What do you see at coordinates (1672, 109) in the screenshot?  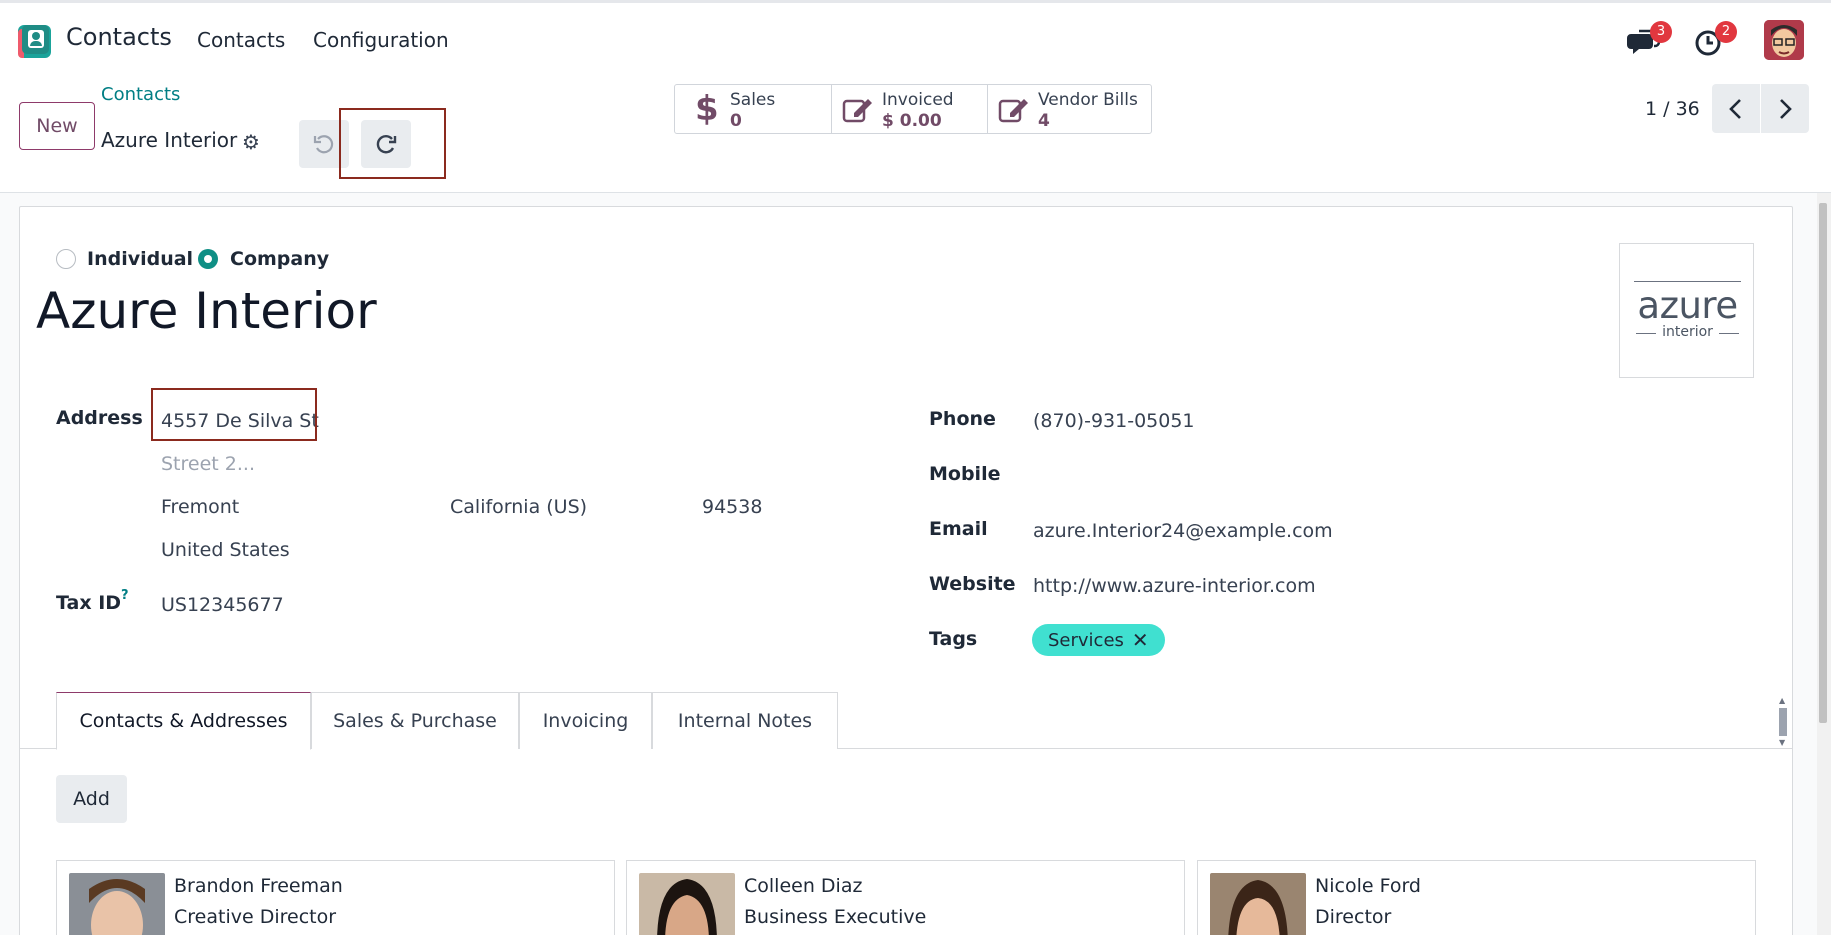 I see `pager-value: 1 / 36` at bounding box center [1672, 109].